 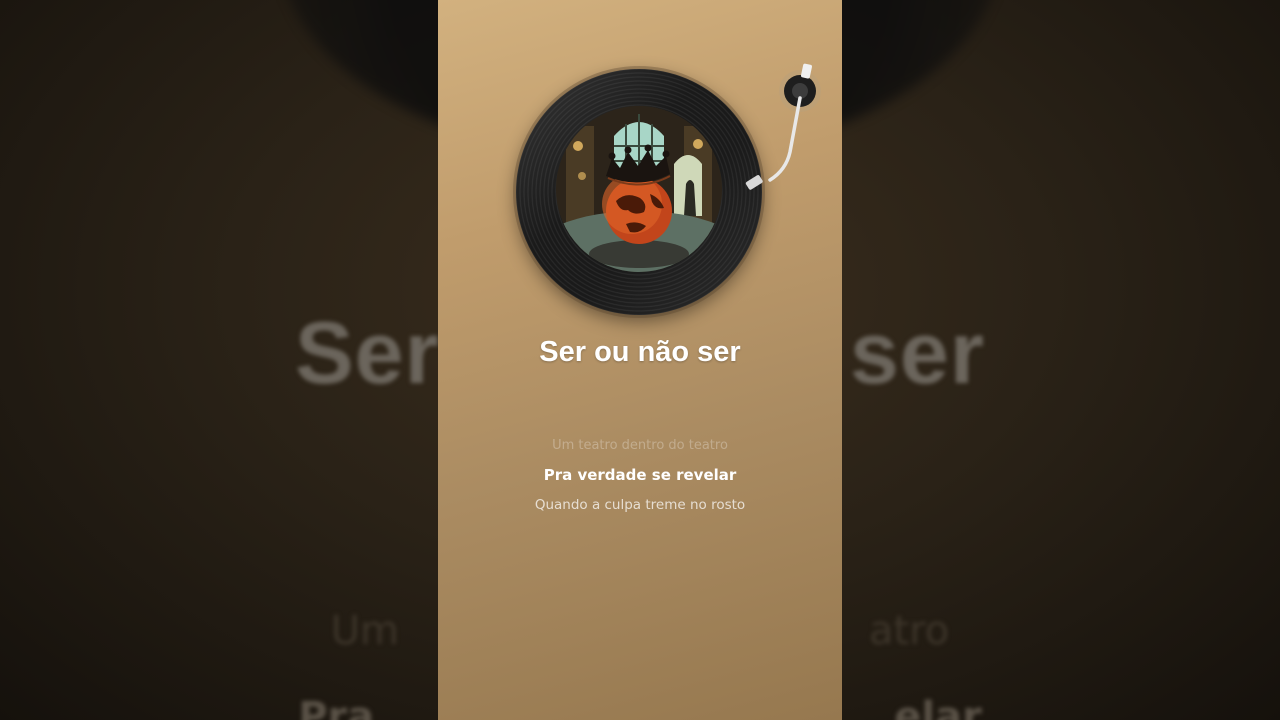 What do you see at coordinates (640, 352) in the screenshot?
I see `song-title: Ser ou não ser` at bounding box center [640, 352].